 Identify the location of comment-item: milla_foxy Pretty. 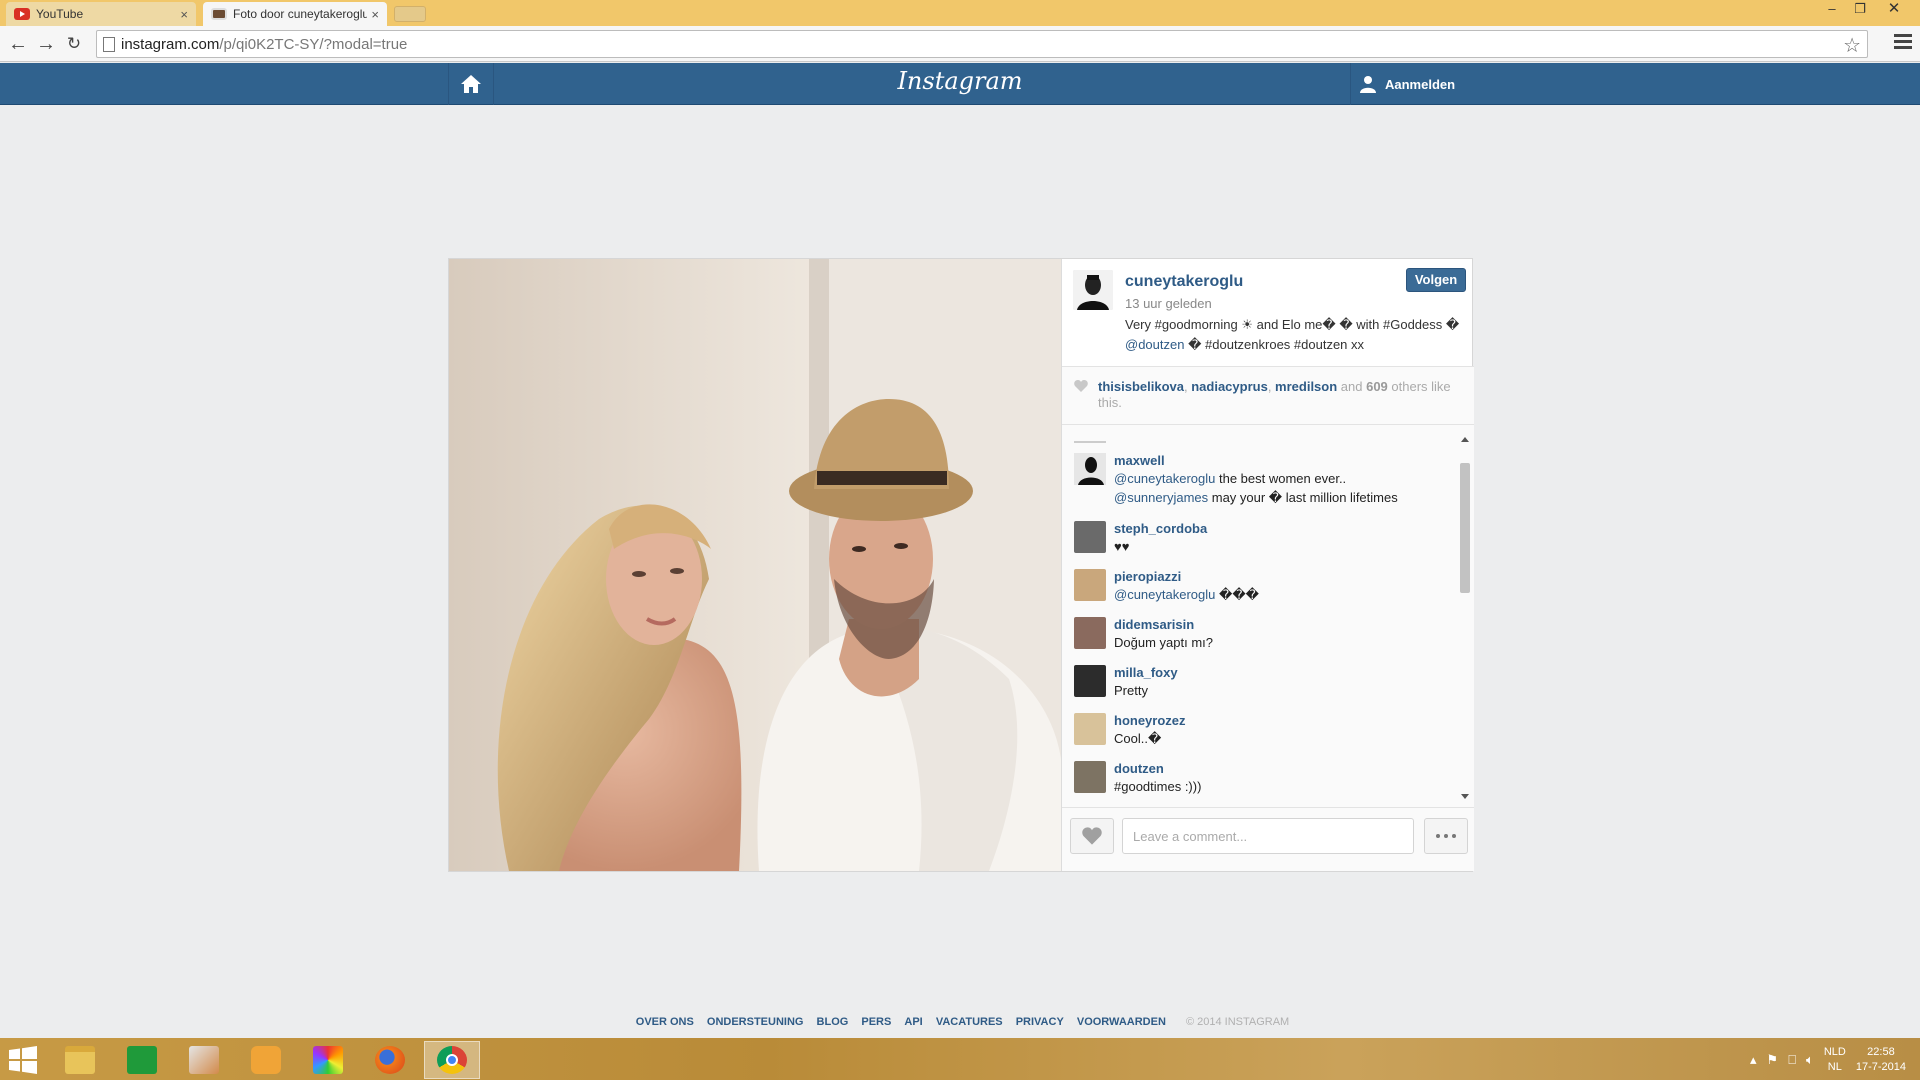
(1264, 689).